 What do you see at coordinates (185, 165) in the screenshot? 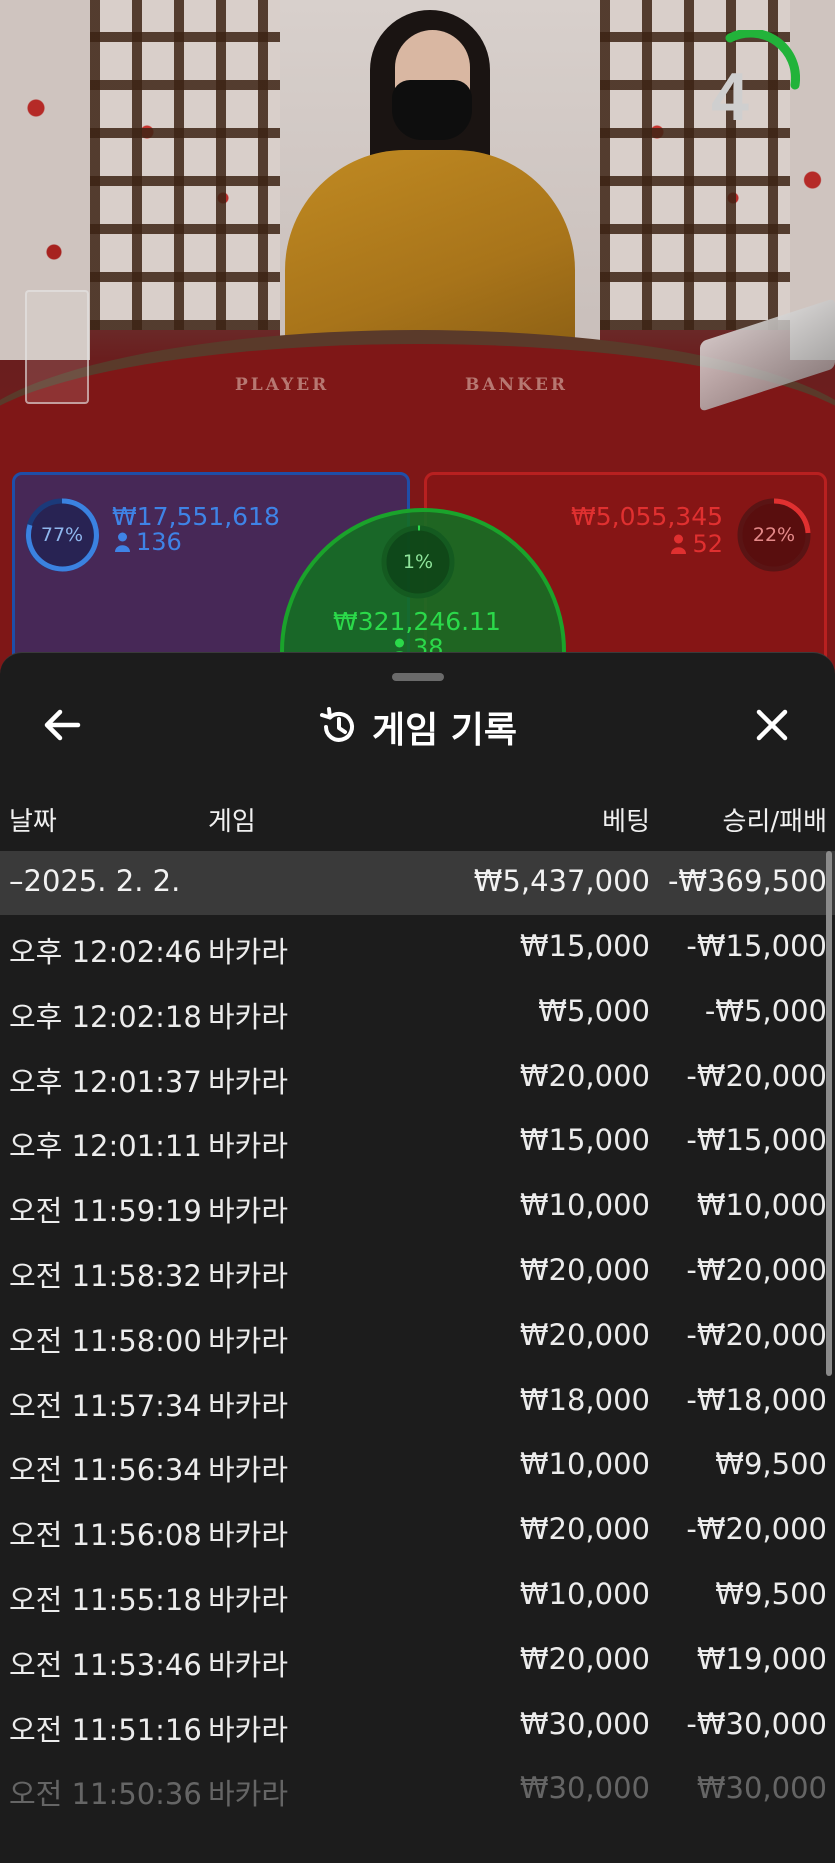
I see `decor-lattice-left` at bounding box center [185, 165].